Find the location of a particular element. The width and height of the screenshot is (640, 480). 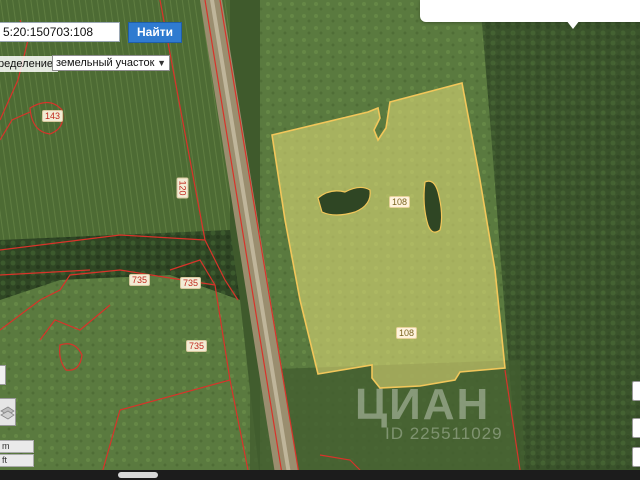

parcel-label-143: 143 is located at coordinates (53, 116).